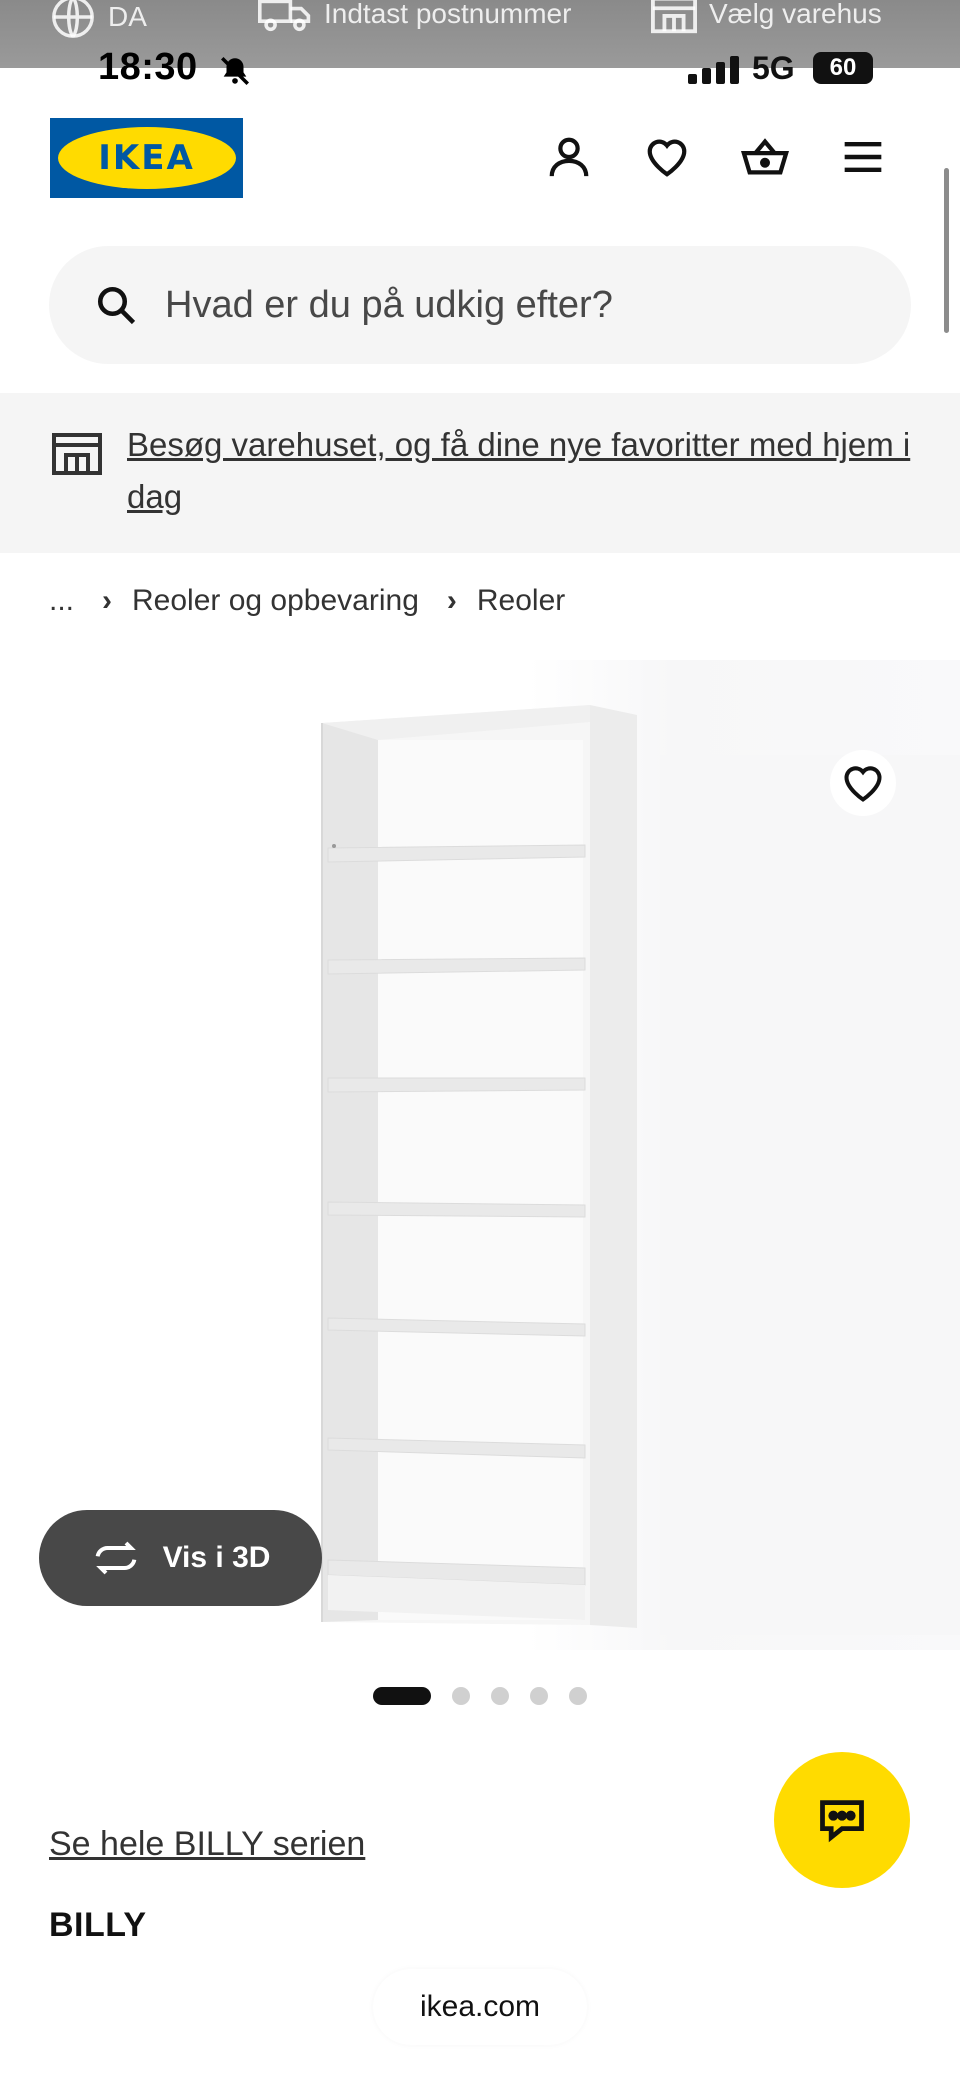  I want to click on signal-icon, so click(713, 70).